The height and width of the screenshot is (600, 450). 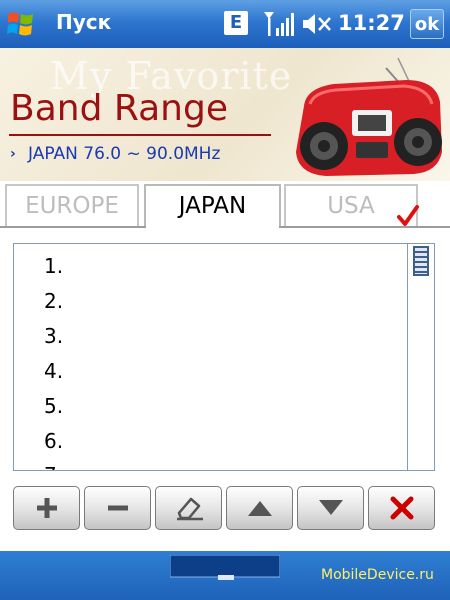 What do you see at coordinates (83, 22) in the screenshot?
I see `start-menu-label: Пуск` at bounding box center [83, 22].